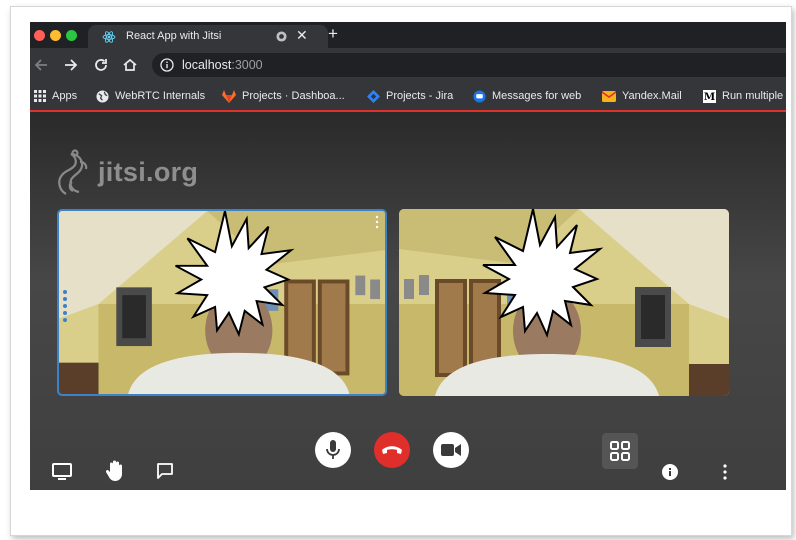 The width and height of the screenshot is (796, 540). Describe the element at coordinates (130, 65) in the screenshot. I see `home-icon` at that location.